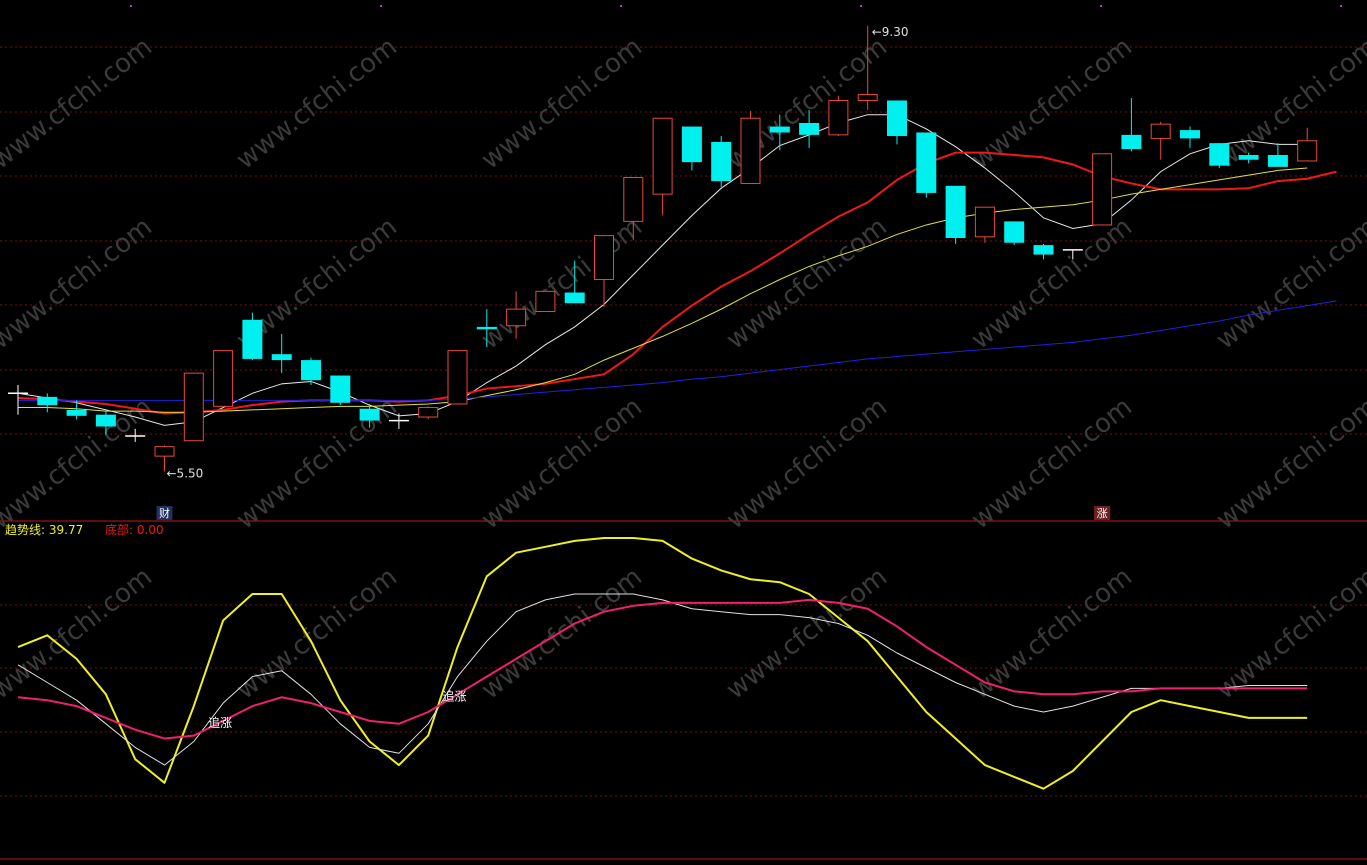 Image resolution: width=1367 pixels, height=865 pixels. What do you see at coordinates (134, 529) in the screenshot?
I see `legend-bottom: 底部: 0.00` at bounding box center [134, 529].